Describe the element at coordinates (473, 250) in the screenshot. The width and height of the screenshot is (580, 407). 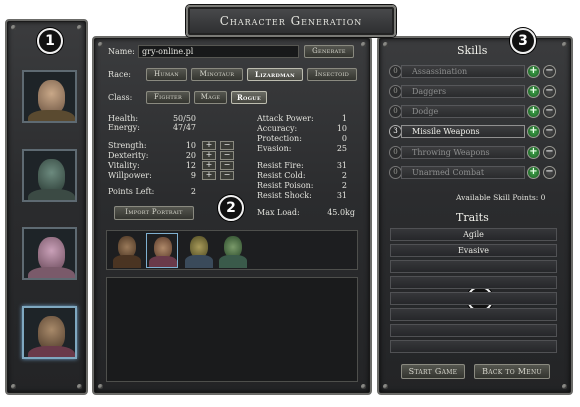
I see `trait-row: Evasive` at that location.